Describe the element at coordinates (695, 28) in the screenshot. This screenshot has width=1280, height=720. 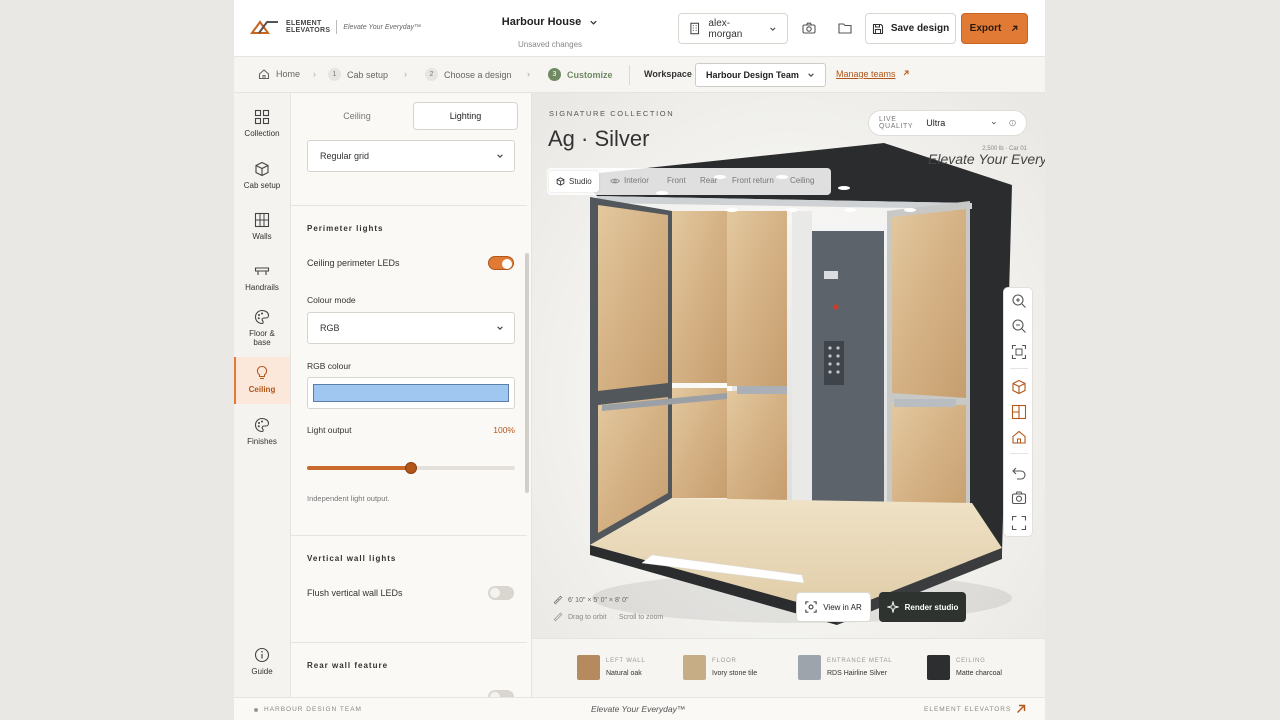
I see `building-icon` at that location.